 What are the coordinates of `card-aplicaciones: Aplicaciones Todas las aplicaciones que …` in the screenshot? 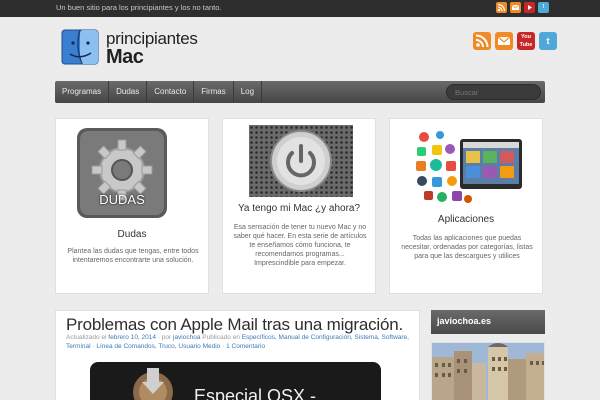 It's located at (466, 206).